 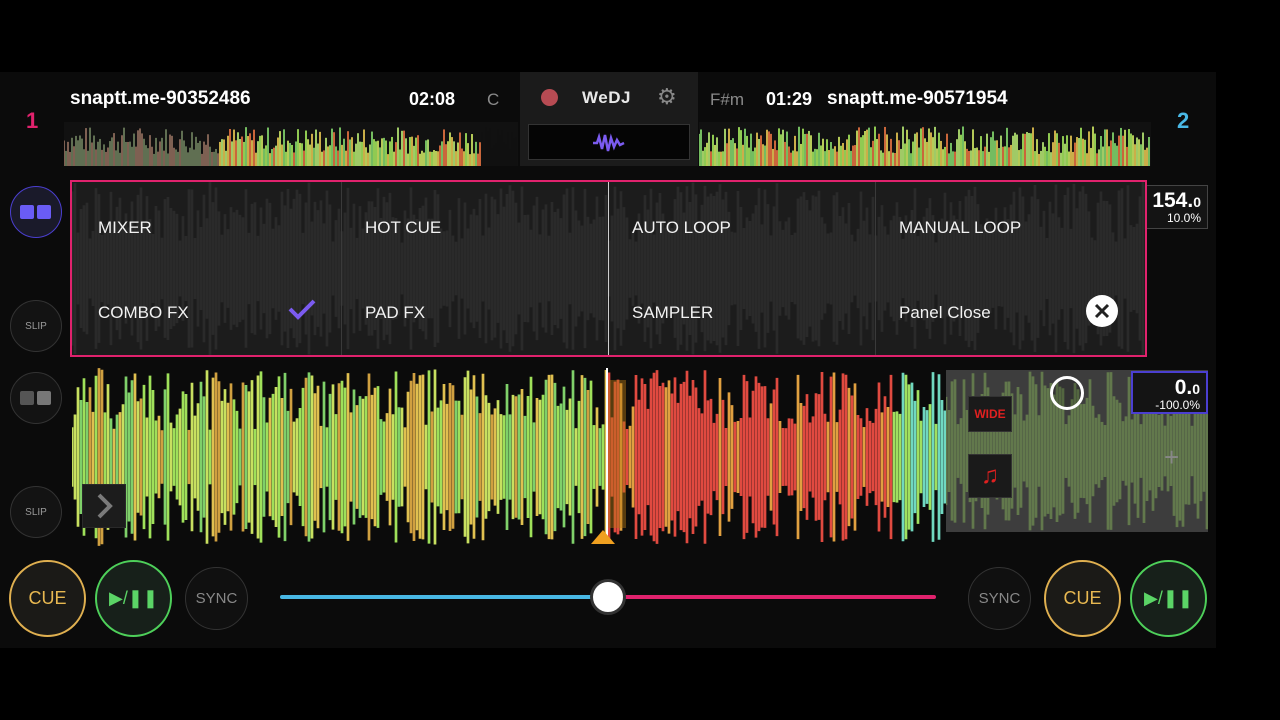 What do you see at coordinates (917, 99) in the screenshot?
I see `deck-2-track-title: snaptt.me-90571954` at bounding box center [917, 99].